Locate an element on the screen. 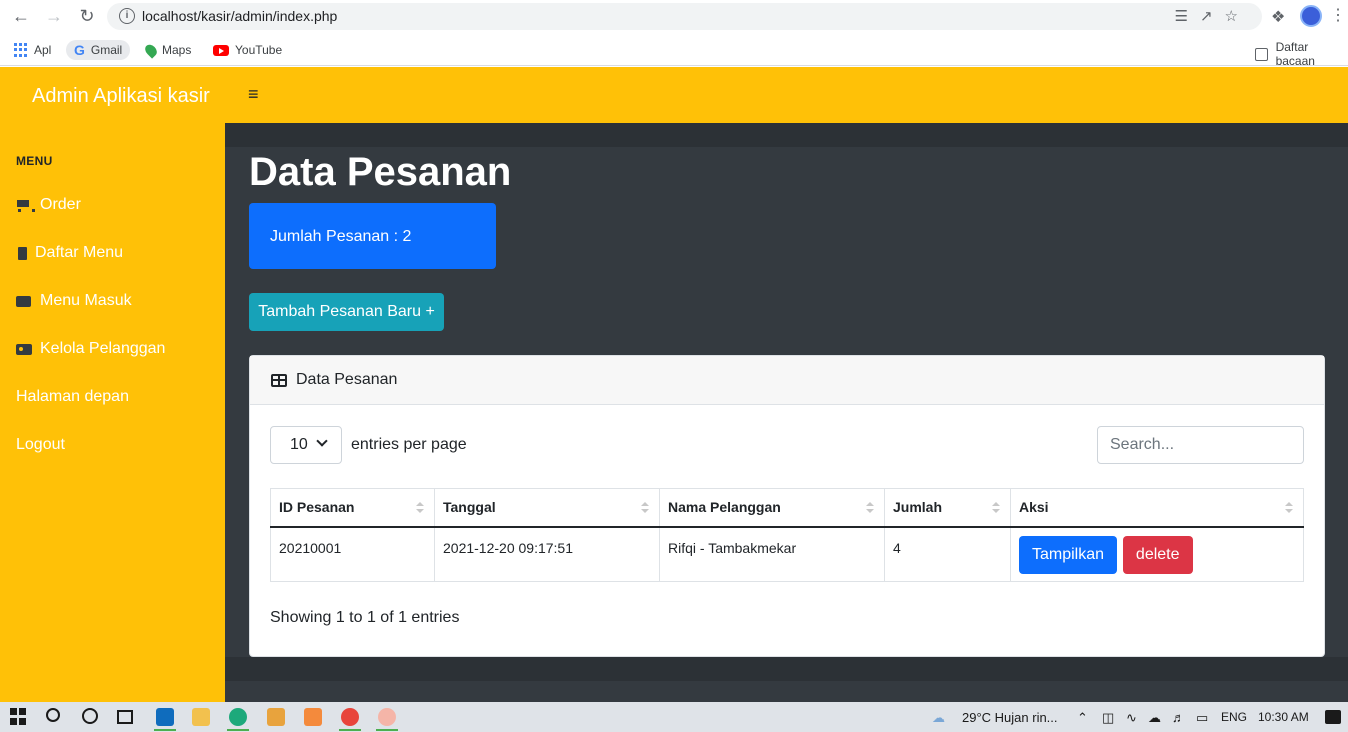  extensions-icon: ❖ is located at coordinates (1278, 17).